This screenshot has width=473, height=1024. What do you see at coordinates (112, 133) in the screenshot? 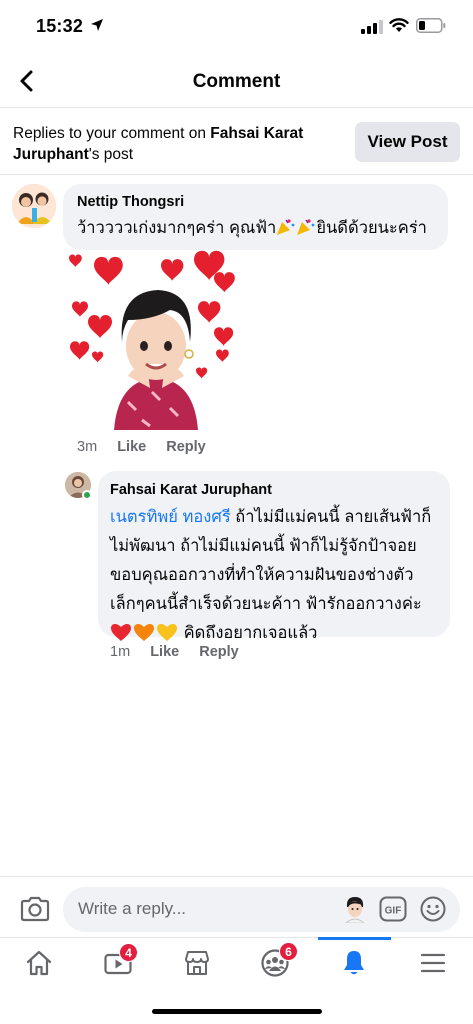
I see `banner-prefix: Replies to your comment on` at bounding box center [112, 133].